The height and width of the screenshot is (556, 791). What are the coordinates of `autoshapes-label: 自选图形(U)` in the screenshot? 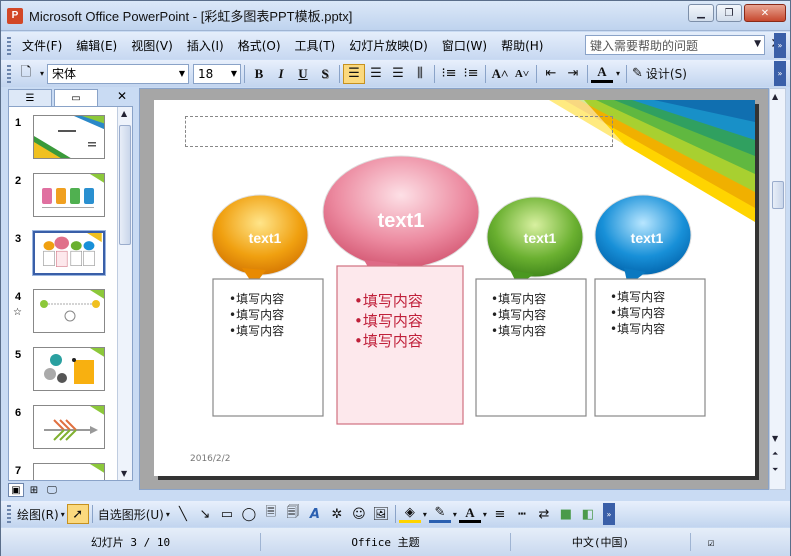 It's located at (130, 514).